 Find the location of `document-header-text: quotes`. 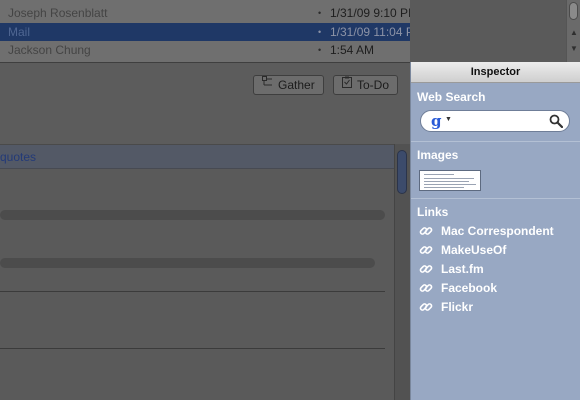

document-header-text: quotes is located at coordinates (18, 157).